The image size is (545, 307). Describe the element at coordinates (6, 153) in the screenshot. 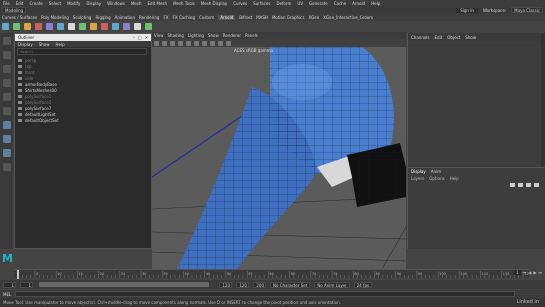

I see `layout-two-icon` at that location.